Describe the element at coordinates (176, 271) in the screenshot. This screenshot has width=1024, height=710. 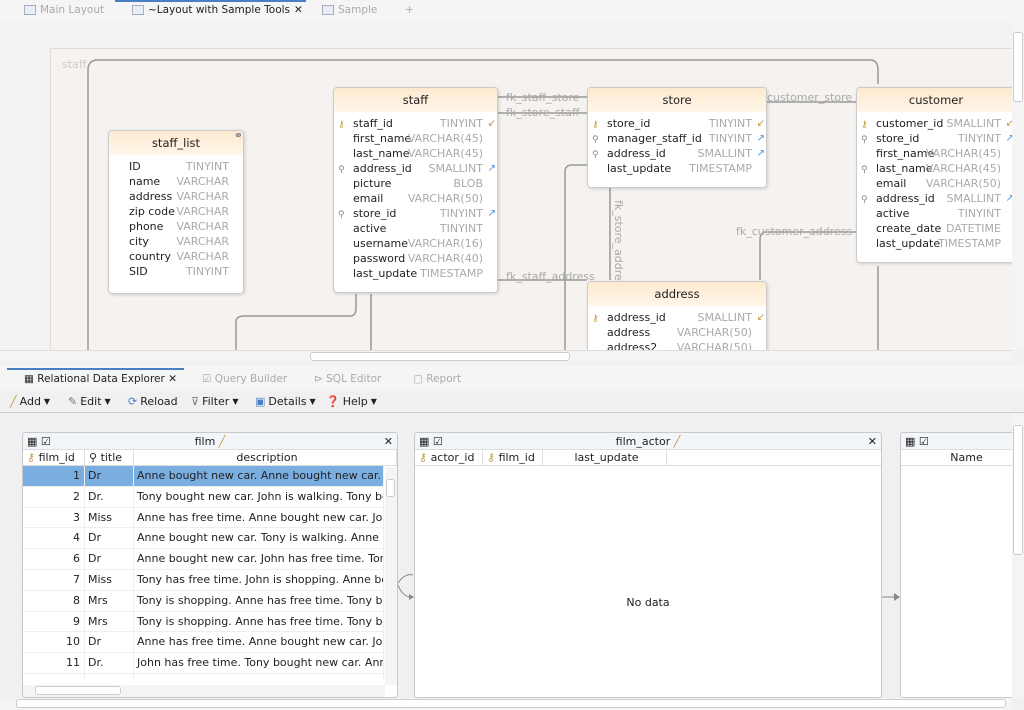
I see `entity-field: SID TINYINT` at that location.